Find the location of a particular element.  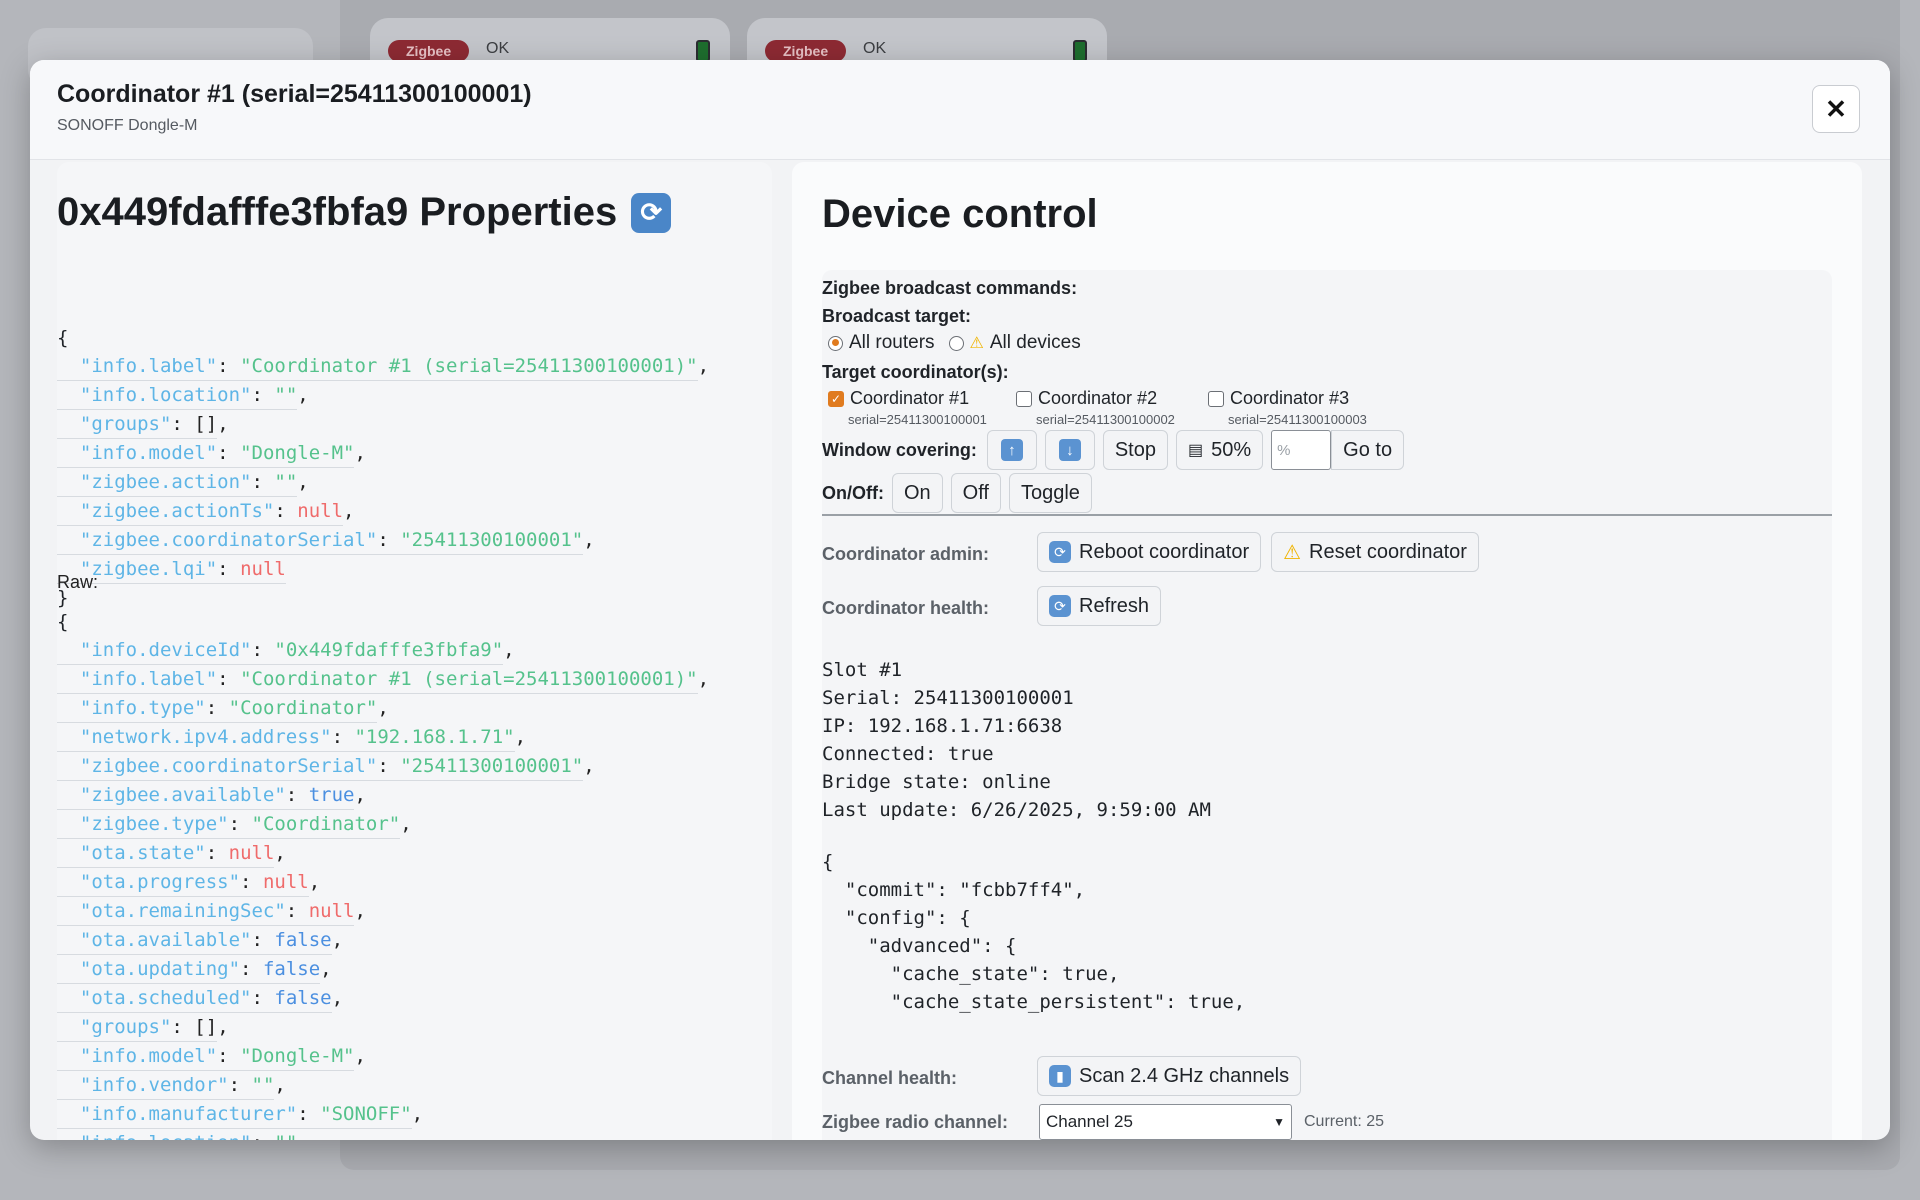

coordinator-option-1: ✓ Coordinator #1 serial=25411300100001 is located at coordinates (907, 407).